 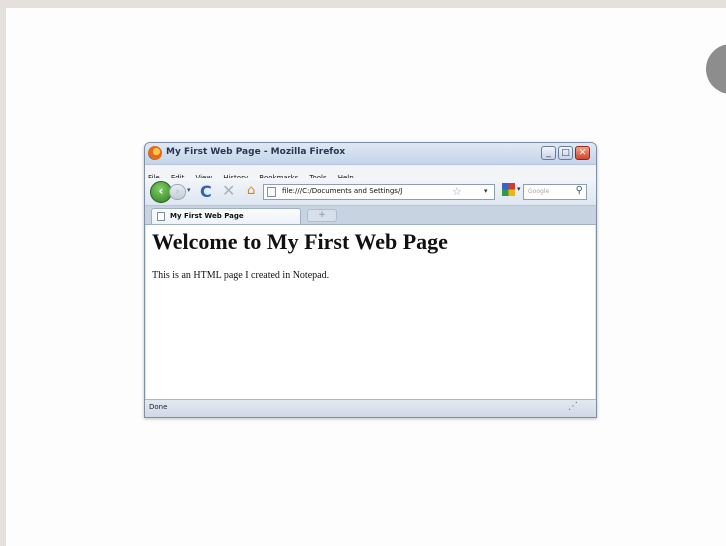 What do you see at coordinates (207, 216) in the screenshot?
I see `tab-label: My First Web Page` at bounding box center [207, 216].